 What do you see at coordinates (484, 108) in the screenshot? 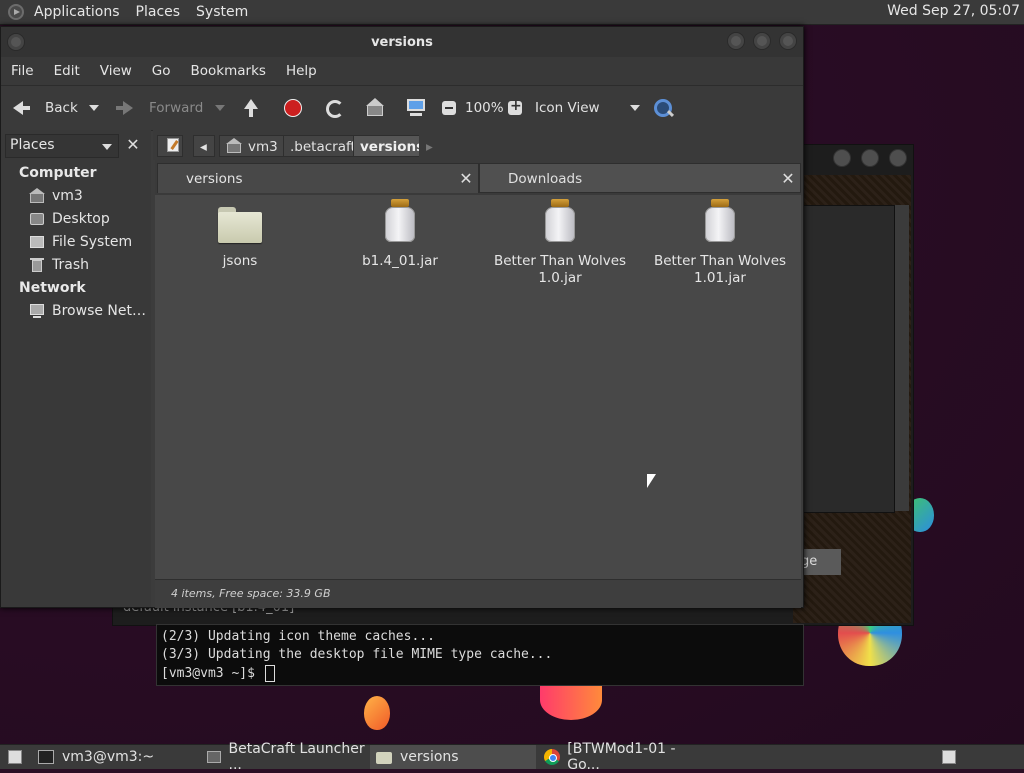
I see `zoom-level: 100%` at bounding box center [484, 108].